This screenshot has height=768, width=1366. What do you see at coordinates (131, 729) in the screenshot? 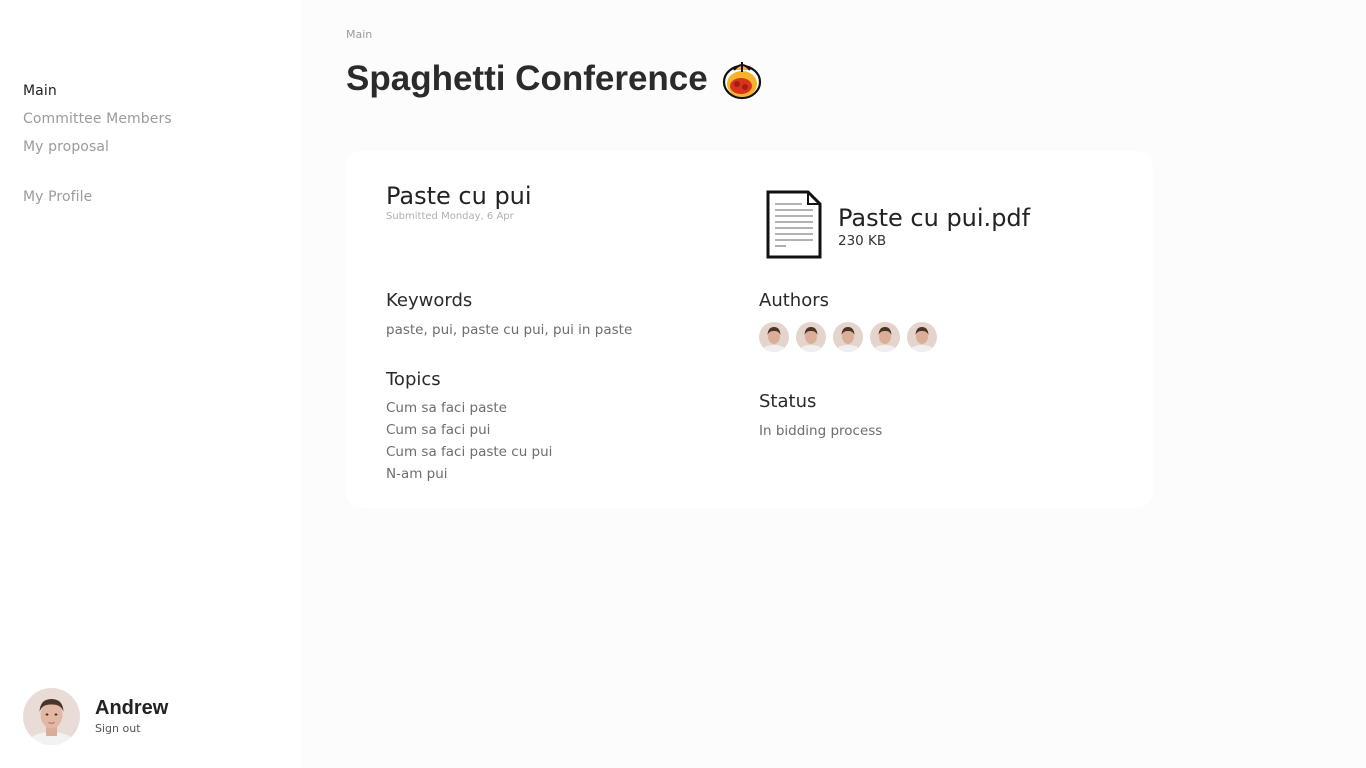
I see `sign-out-link: Sign out` at bounding box center [131, 729].